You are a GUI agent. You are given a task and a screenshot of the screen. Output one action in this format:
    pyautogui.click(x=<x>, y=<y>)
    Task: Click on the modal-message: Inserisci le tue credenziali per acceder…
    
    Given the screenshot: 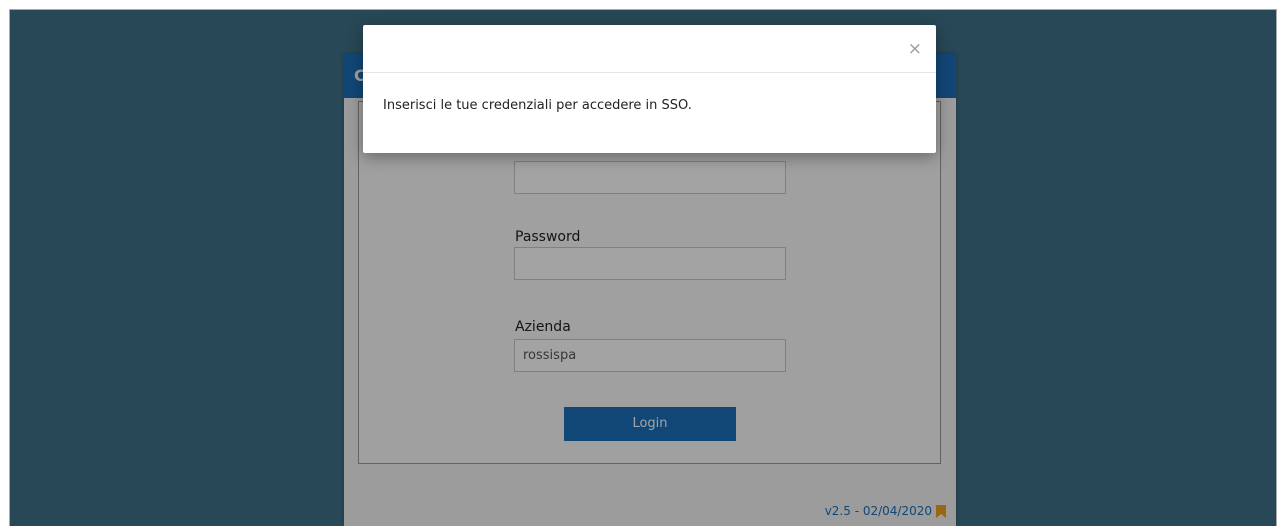 What is the action you would take?
    pyautogui.click(x=537, y=105)
    